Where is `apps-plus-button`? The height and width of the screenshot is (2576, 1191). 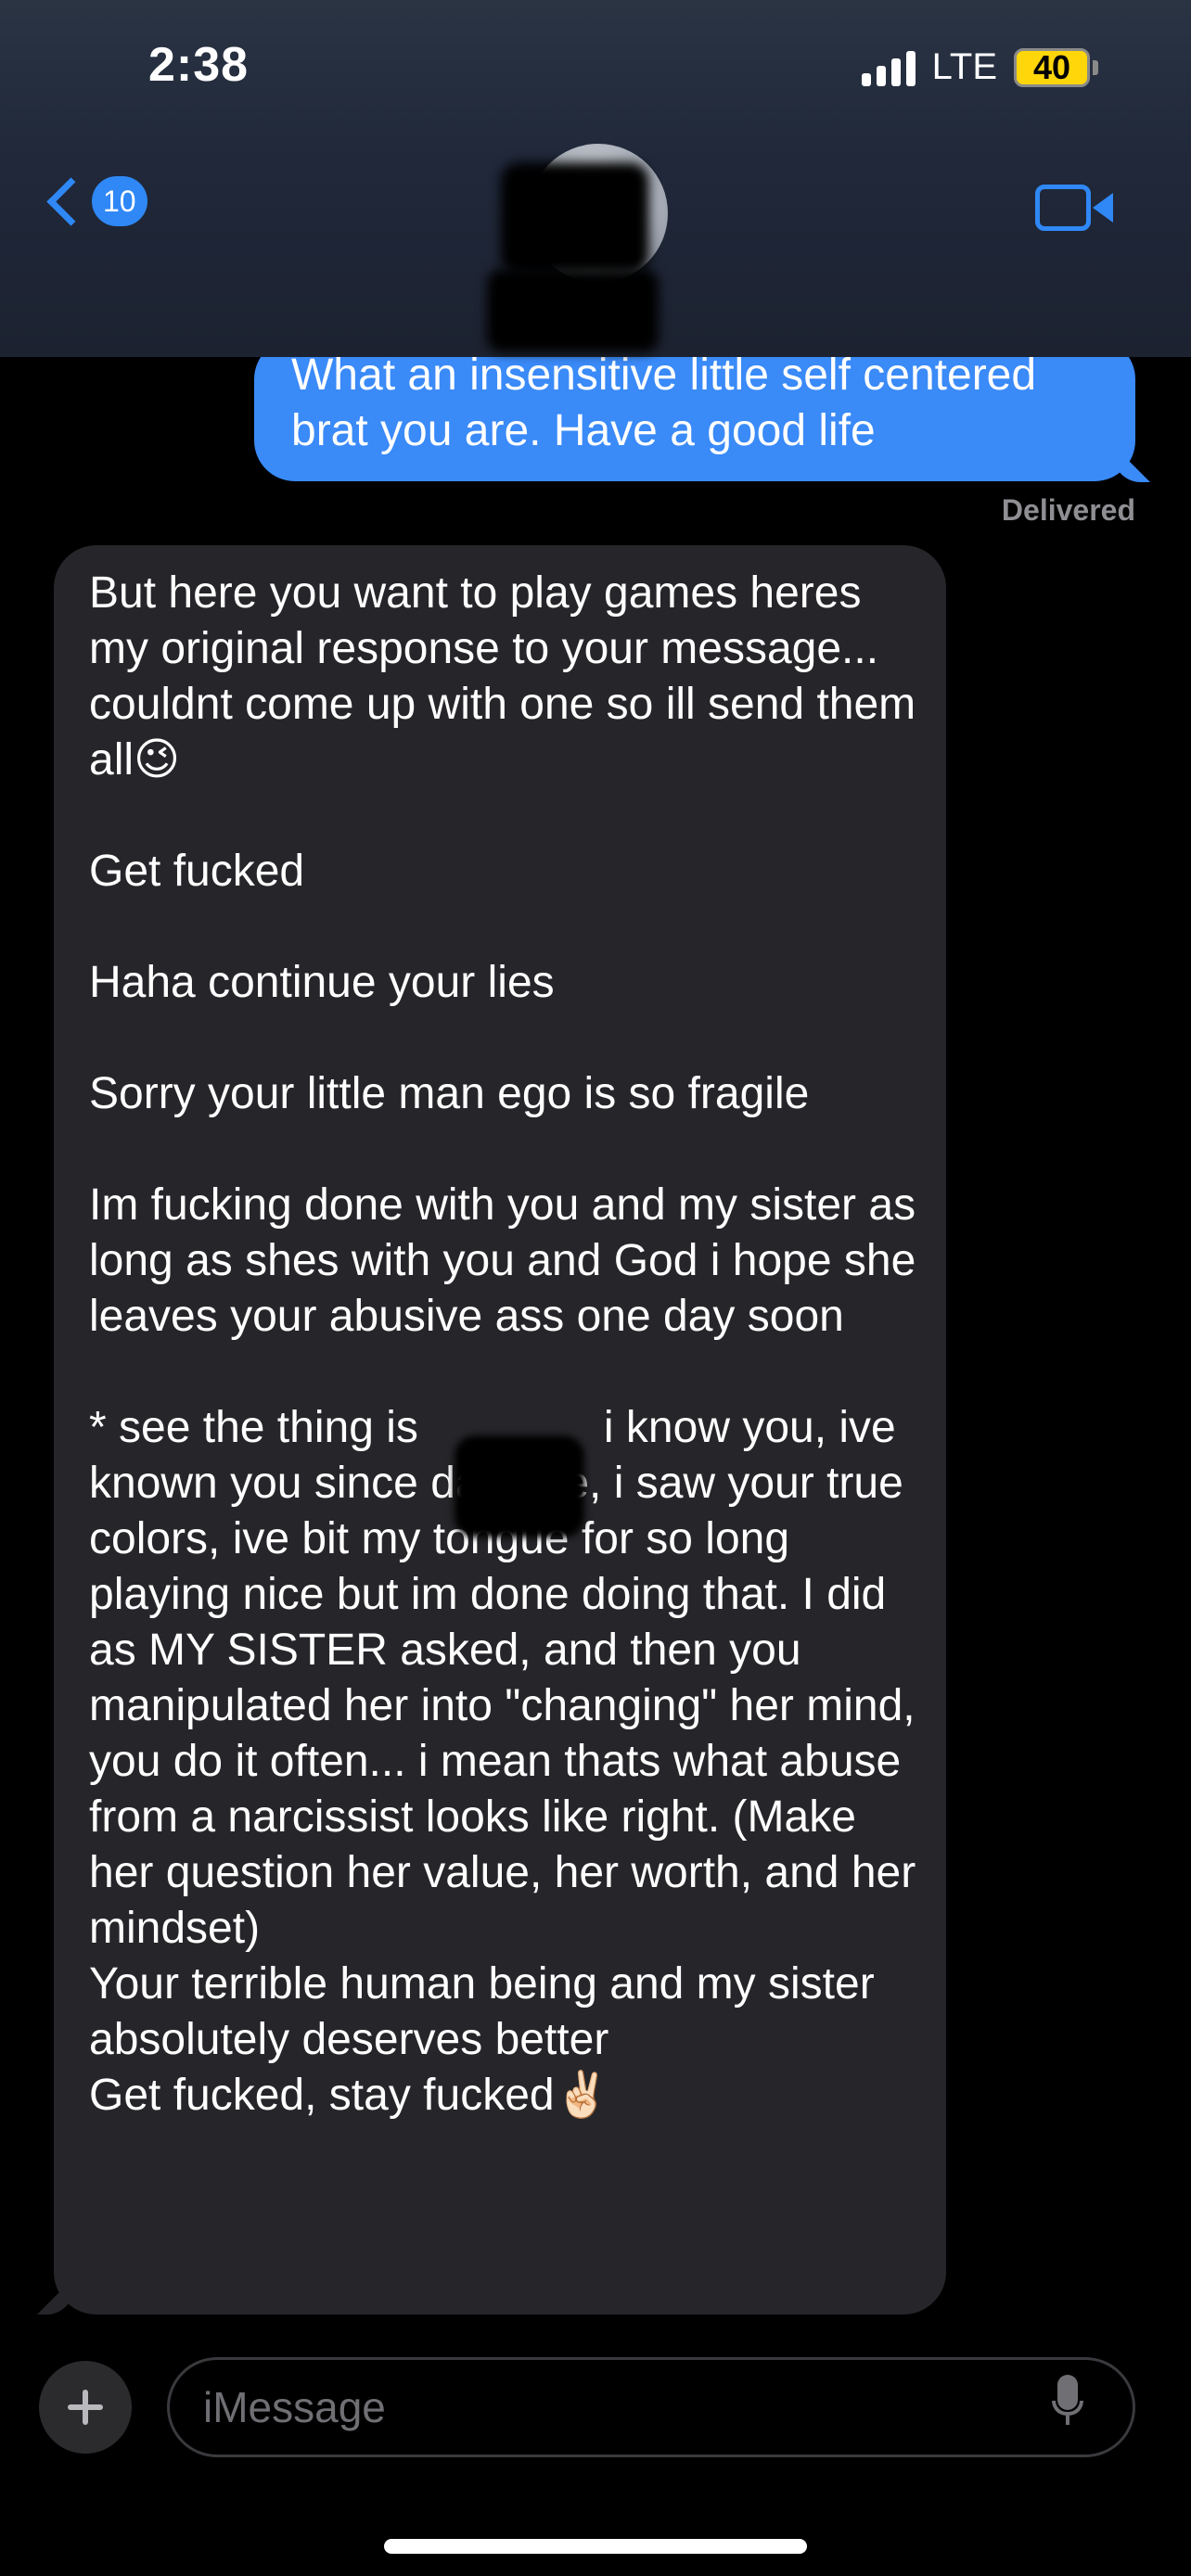
apps-plus-button is located at coordinates (85, 2407).